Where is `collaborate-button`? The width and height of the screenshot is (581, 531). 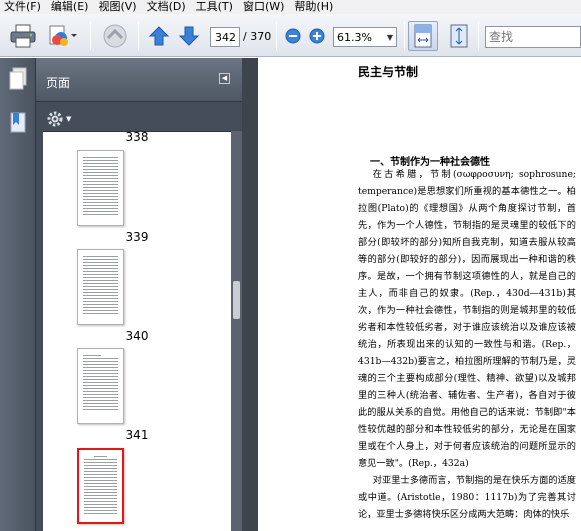
collaborate-button is located at coordinates (63, 36).